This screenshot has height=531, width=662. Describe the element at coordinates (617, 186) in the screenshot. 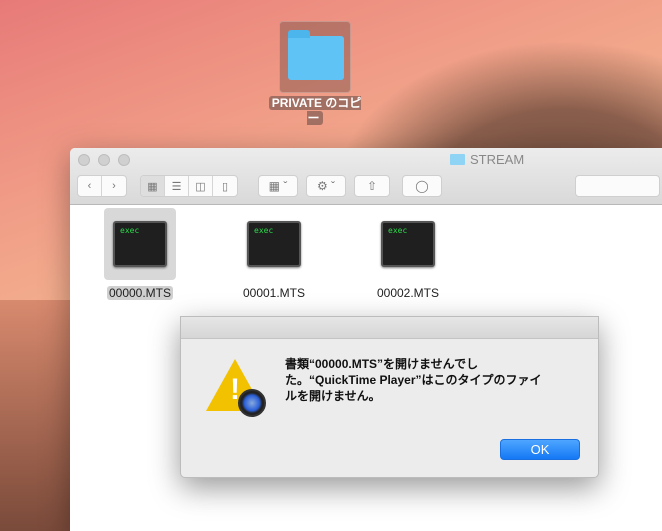

I see `search-input` at that location.